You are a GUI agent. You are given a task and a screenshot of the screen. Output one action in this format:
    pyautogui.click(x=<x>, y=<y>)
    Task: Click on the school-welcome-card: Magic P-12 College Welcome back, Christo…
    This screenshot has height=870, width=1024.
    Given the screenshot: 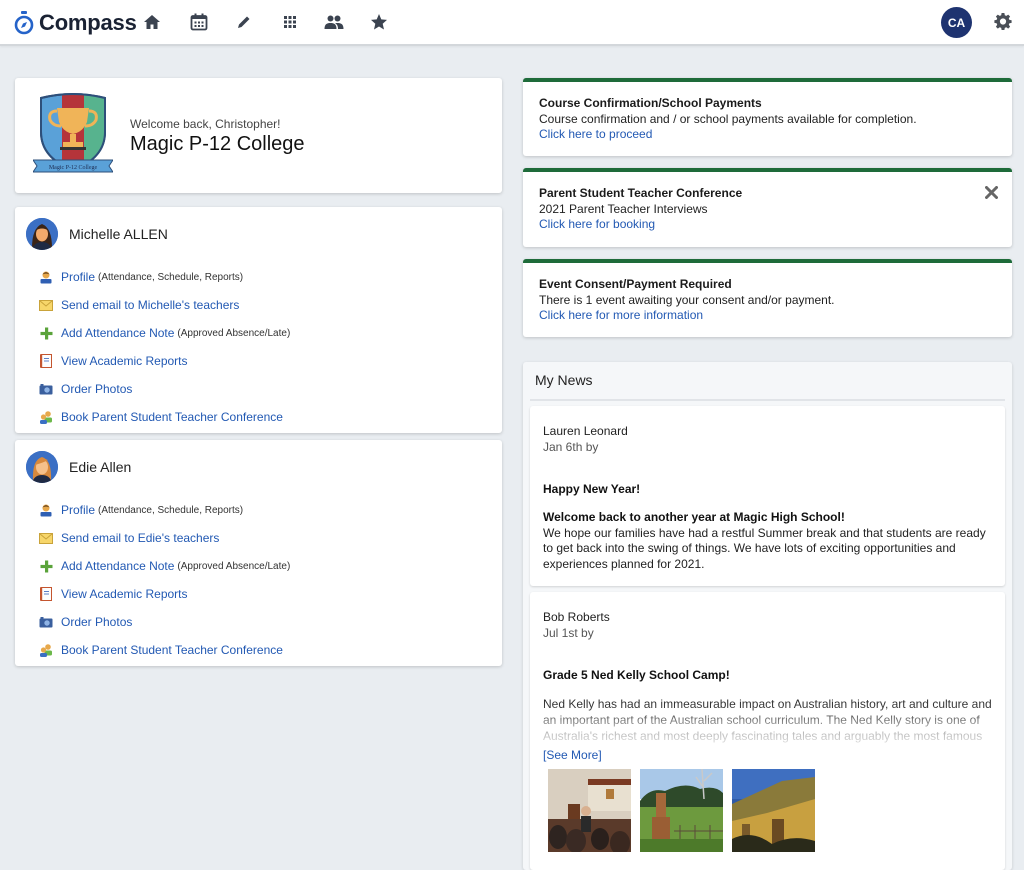 What is the action you would take?
    pyautogui.click(x=258, y=135)
    